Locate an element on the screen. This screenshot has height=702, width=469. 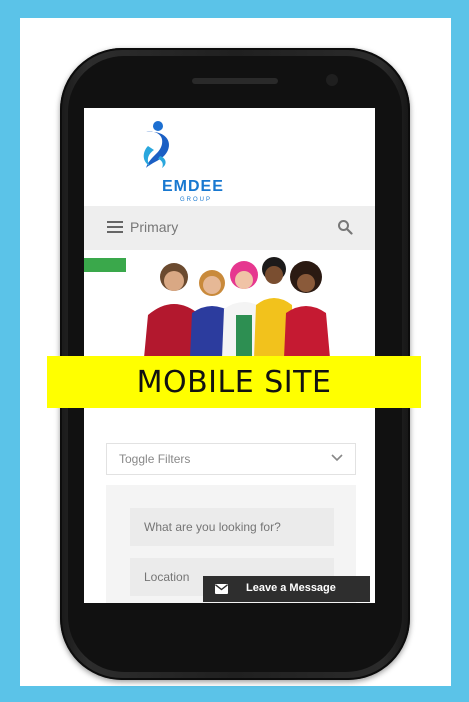
mobile-site-banner: MOBILE SITE is located at coordinates (234, 382).